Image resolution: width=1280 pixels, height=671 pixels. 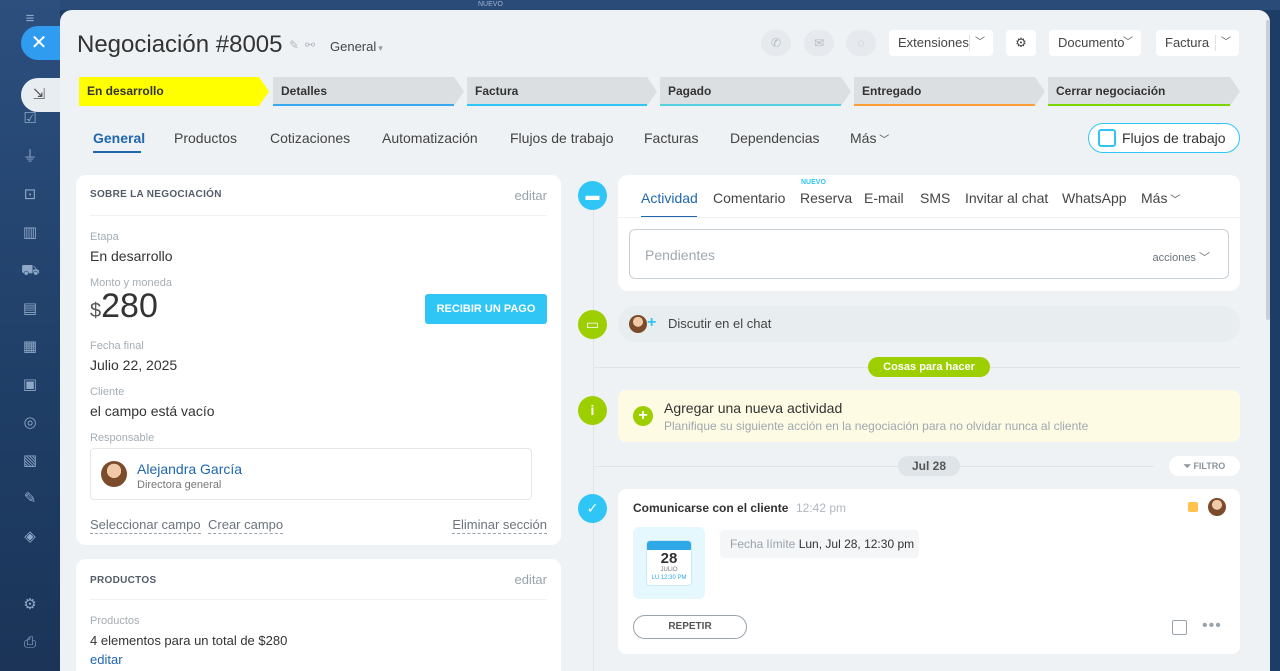 I want to click on document-icon: ▧, so click(x=30, y=461).